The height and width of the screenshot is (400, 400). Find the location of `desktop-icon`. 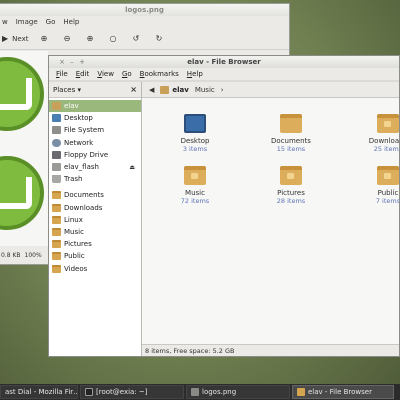

desktop-icon is located at coordinates (195, 123).